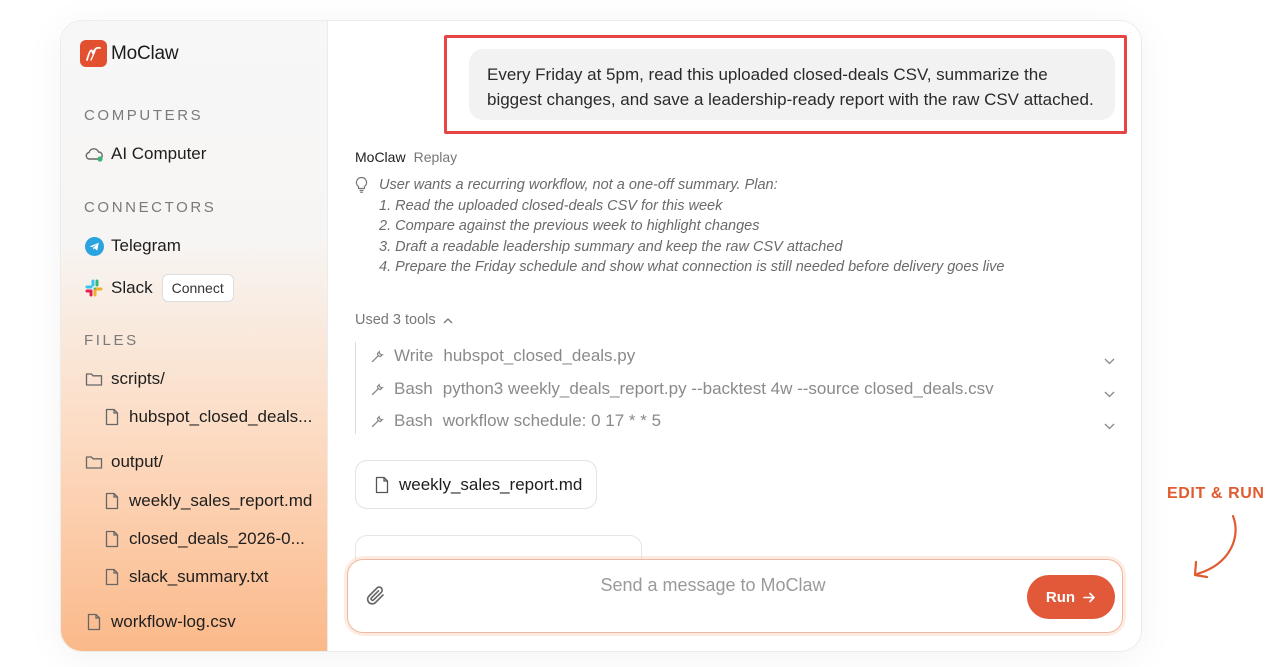 This screenshot has width=1280, height=667. Describe the element at coordinates (93, 53) in the screenshot. I see `moclaw-logo-icon` at that location.